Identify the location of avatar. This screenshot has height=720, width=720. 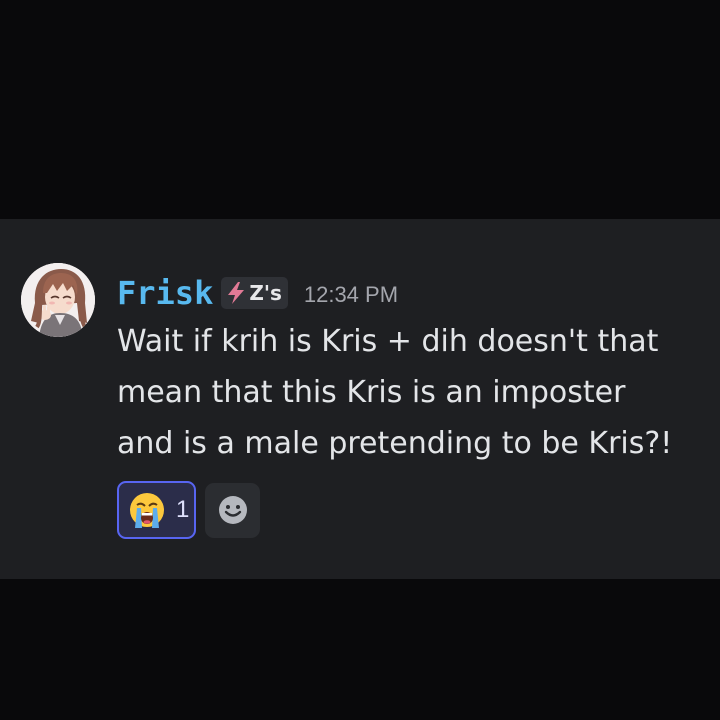
(58, 300).